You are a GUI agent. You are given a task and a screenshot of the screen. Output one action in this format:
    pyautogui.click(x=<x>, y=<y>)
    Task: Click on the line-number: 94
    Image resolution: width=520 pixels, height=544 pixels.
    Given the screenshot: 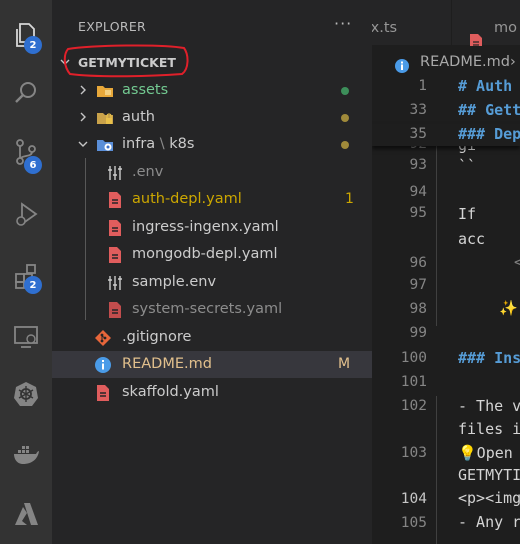 What is the action you would take?
    pyautogui.click(x=418, y=192)
    